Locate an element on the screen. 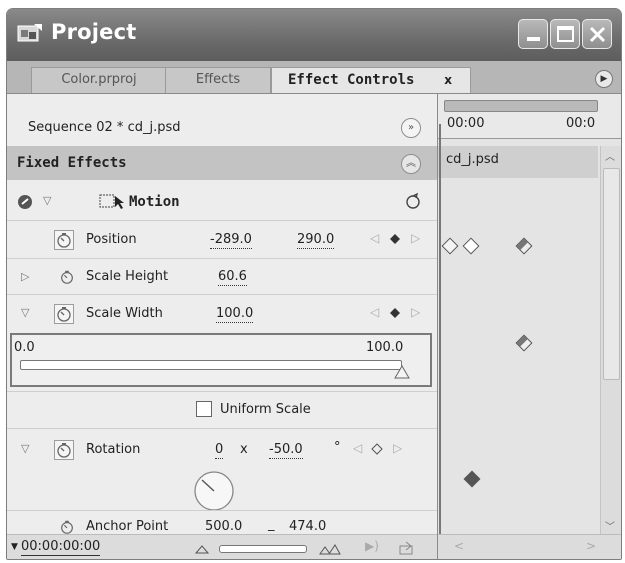  time-end-label: 00:0 is located at coordinates (581, 123).